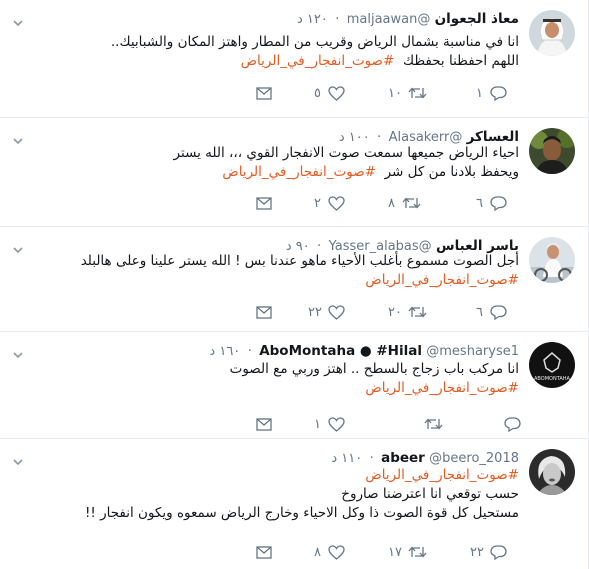  What do you see at coordinates (477, 552) in the screenshot?
I see `reply-count: ٢٢` at bounding box center [477, 552].